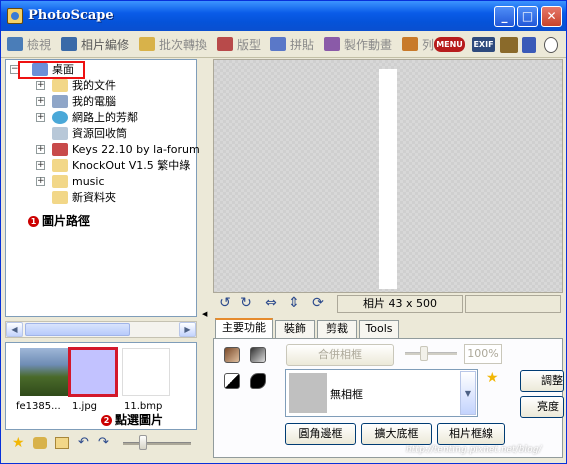 This screenshot has width=567, height=464. What do you see at coordinates (551, 45) in the screenshot?
I see `help-icon` at bounding box center [551, 45].